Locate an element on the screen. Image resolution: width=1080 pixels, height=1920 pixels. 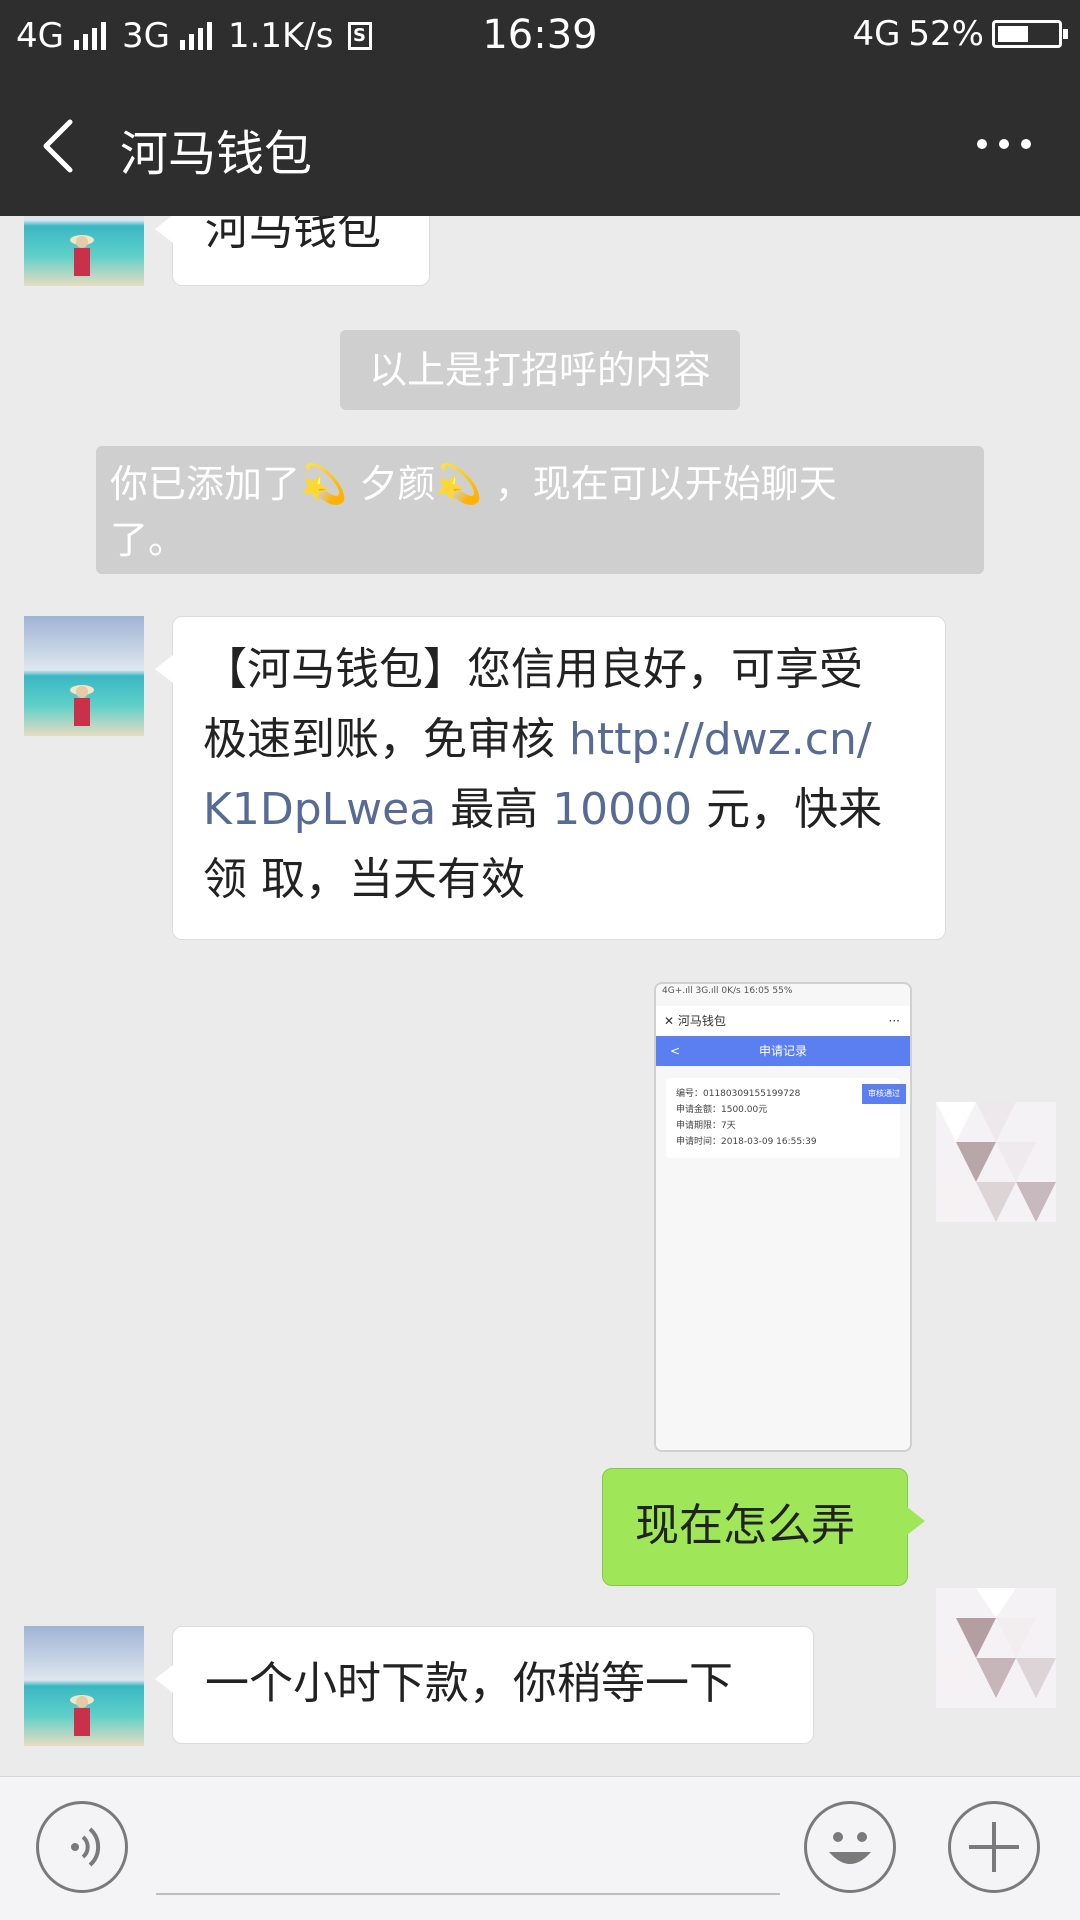
system-note-added: 你已添加了💫 夕颜💫 ，现在可以开始聊天 了。 is located at coordinates (540, 510).